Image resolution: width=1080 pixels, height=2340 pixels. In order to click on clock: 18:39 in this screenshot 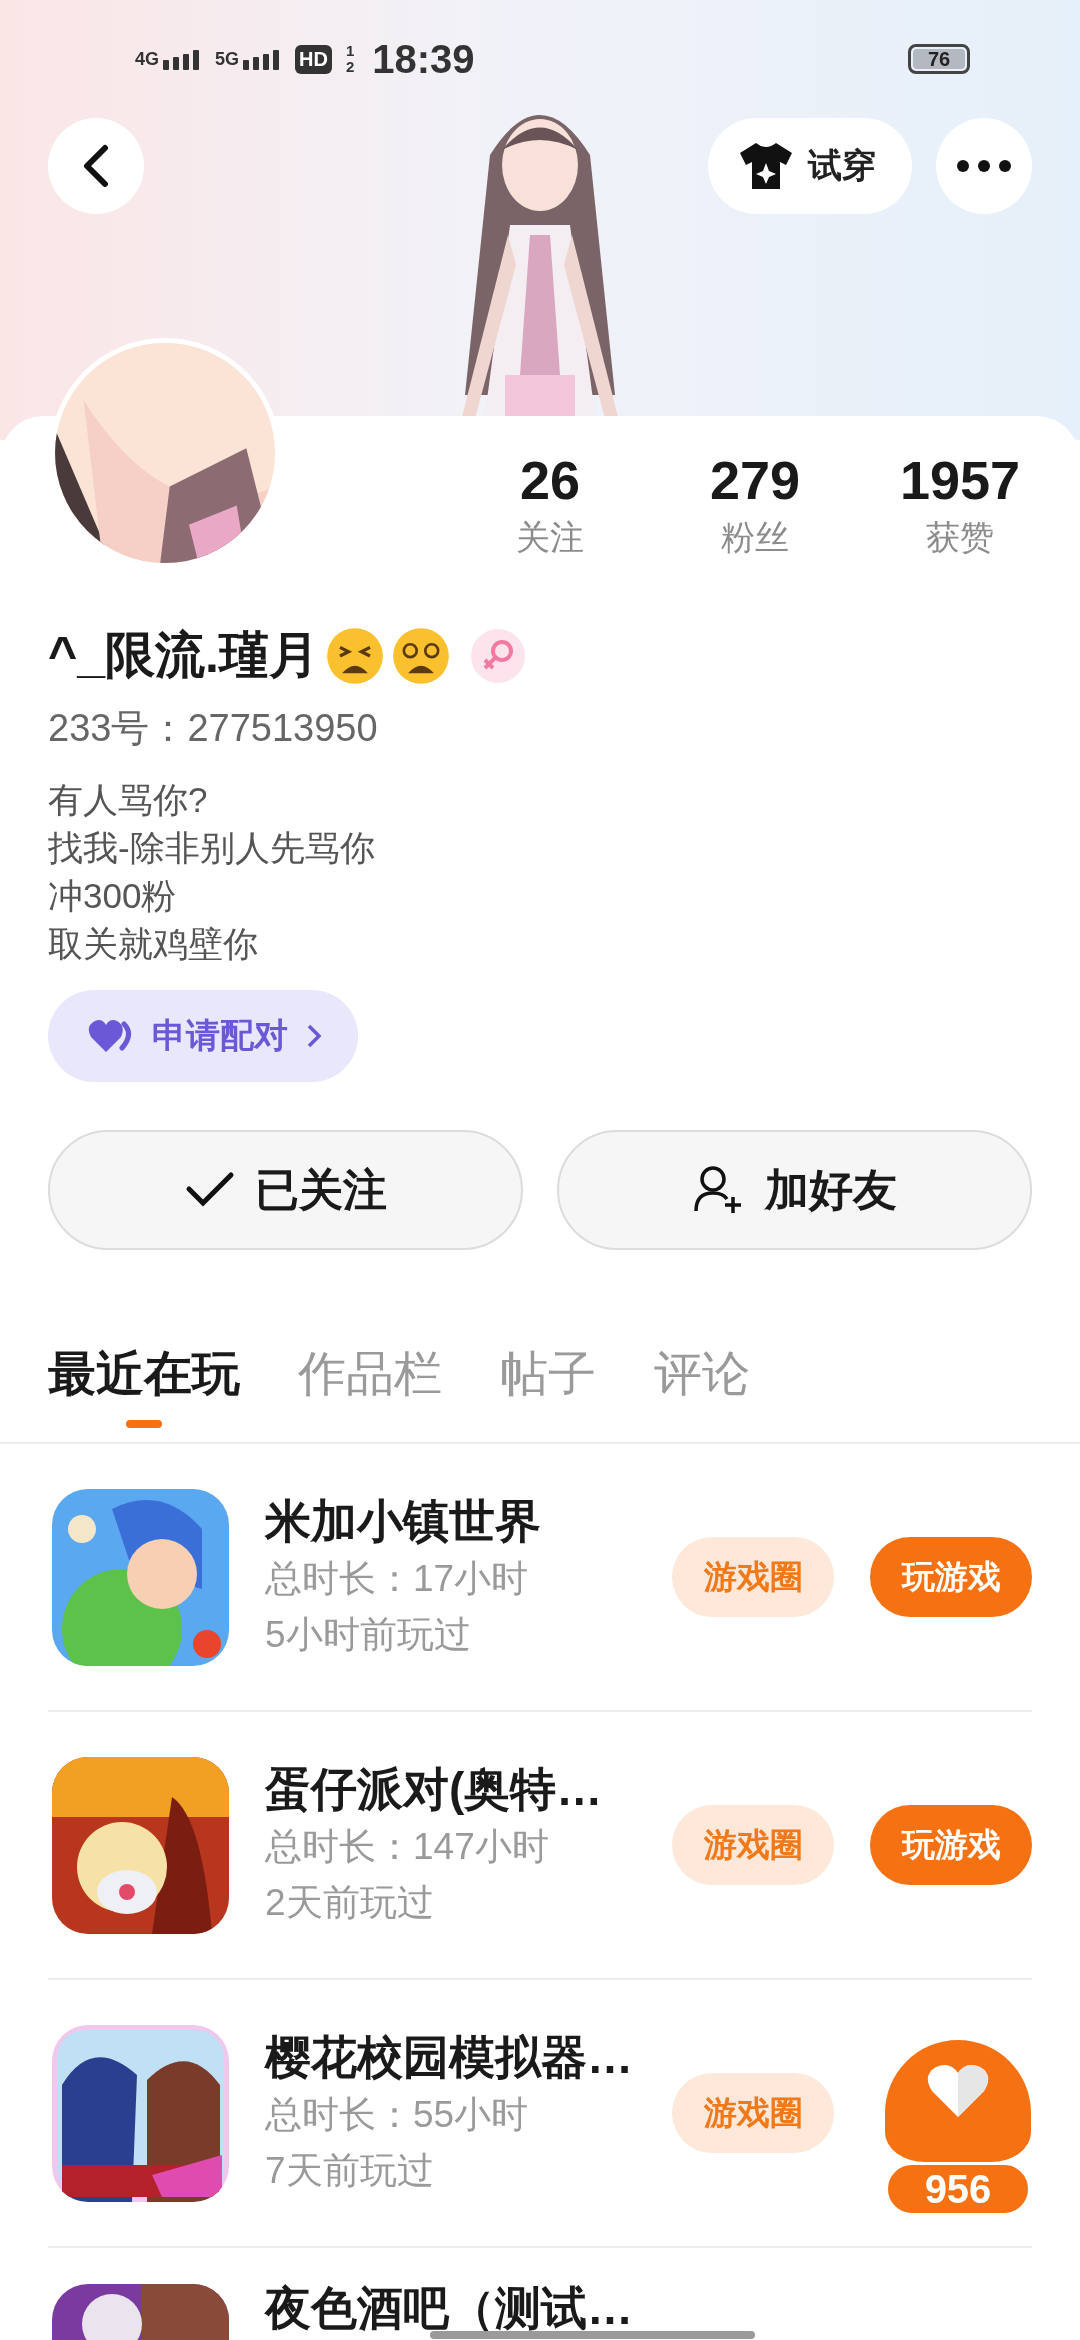, I will do `click(423, 59)`.